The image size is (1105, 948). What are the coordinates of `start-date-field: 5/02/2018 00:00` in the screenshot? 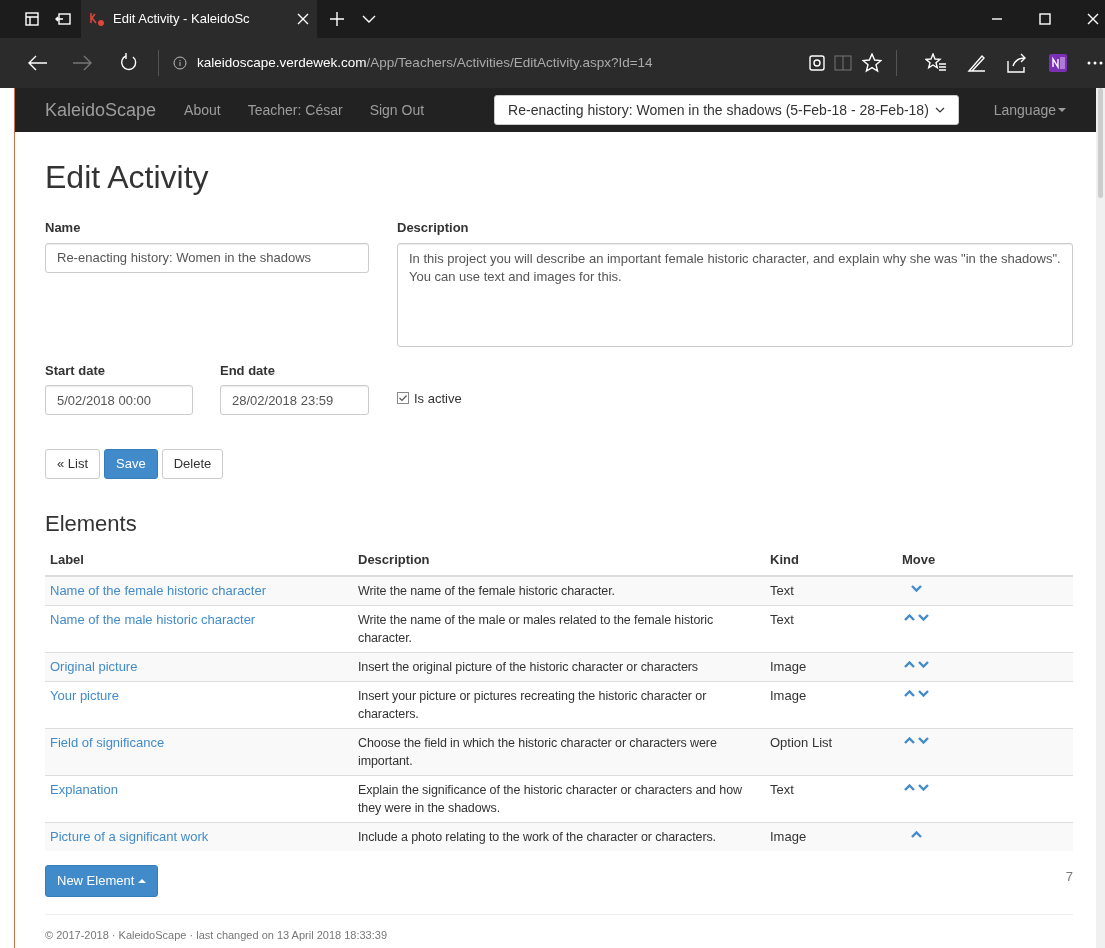 It's located at (119, 400).